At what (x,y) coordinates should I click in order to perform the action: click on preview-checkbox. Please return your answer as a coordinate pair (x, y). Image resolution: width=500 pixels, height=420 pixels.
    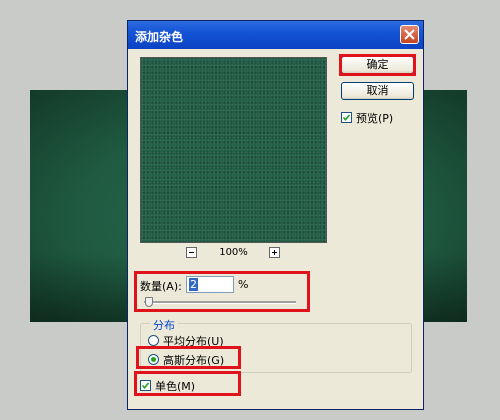
    Looking at the image, I should click on (346, 117).